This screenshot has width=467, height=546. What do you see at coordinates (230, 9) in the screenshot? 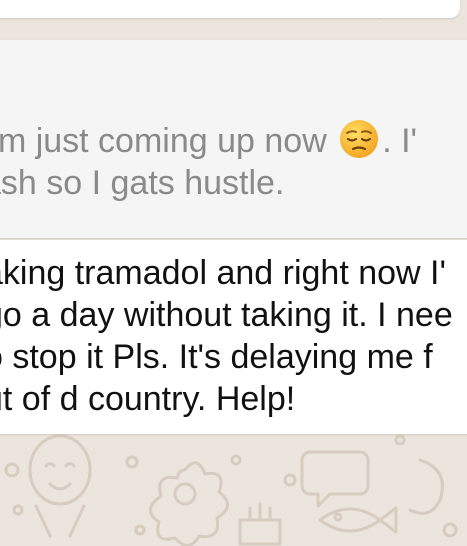
I see `previous-message-bubble` at bounding box center [230, 9].